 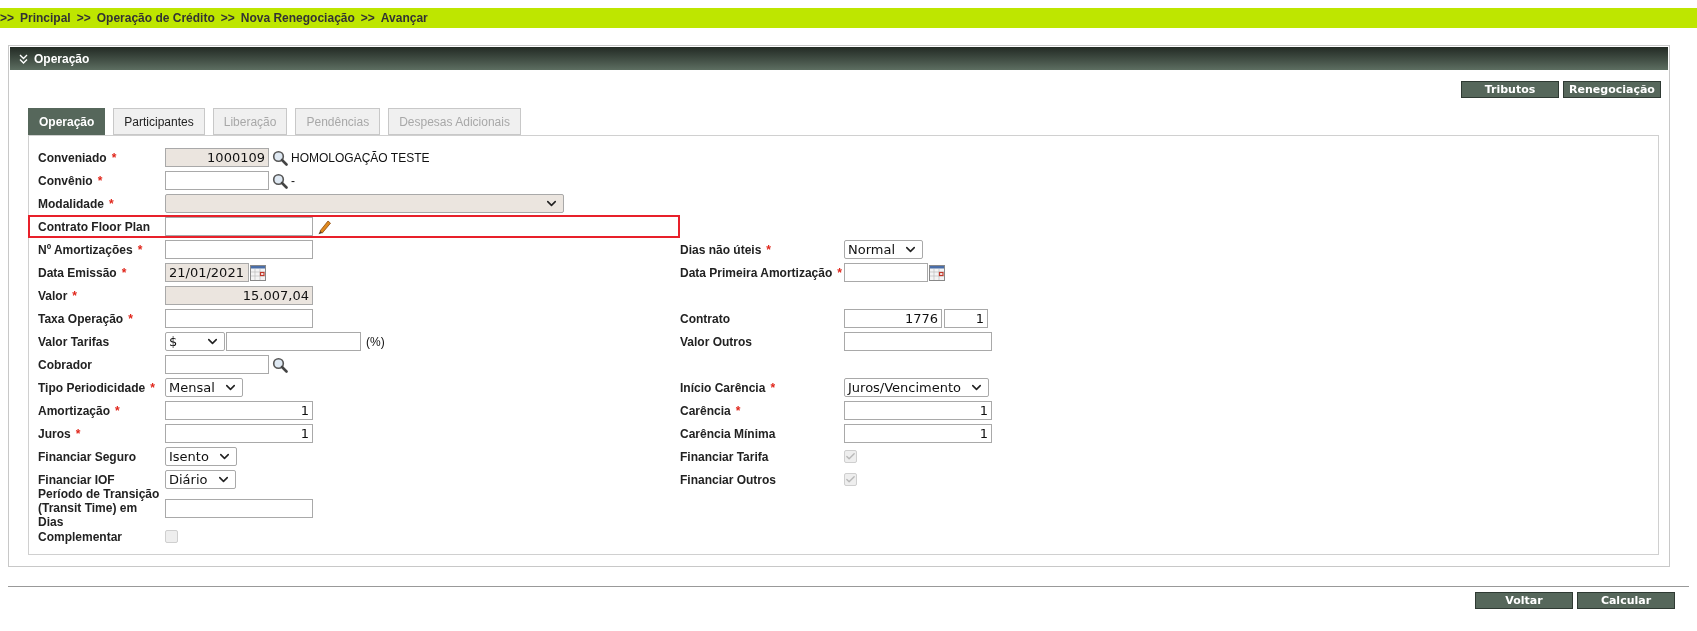 I want to click on field-label: Início Carência, so click(x=723, y=387).